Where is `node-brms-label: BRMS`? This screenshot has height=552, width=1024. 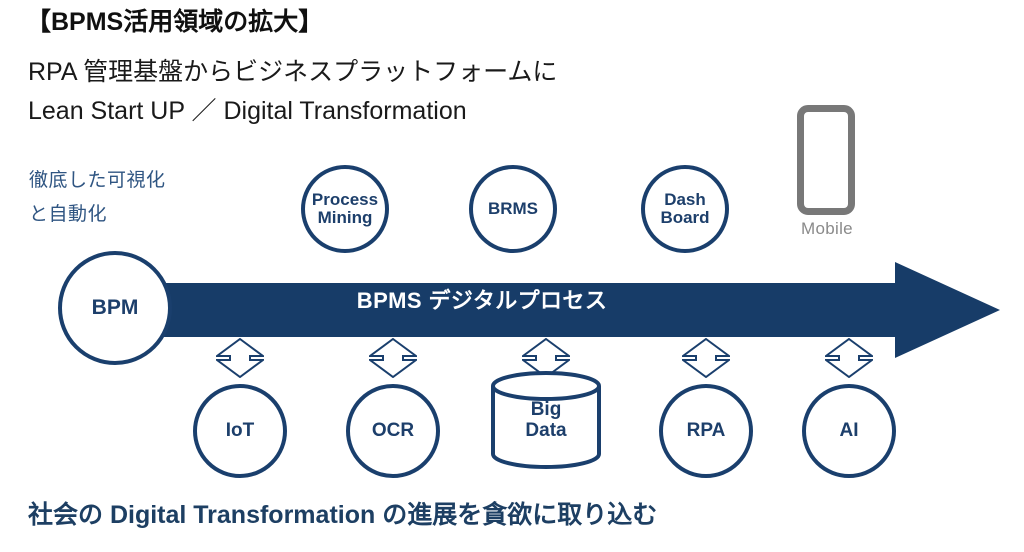
node-brms-label: BRMS is located at coordinates (513, 208).